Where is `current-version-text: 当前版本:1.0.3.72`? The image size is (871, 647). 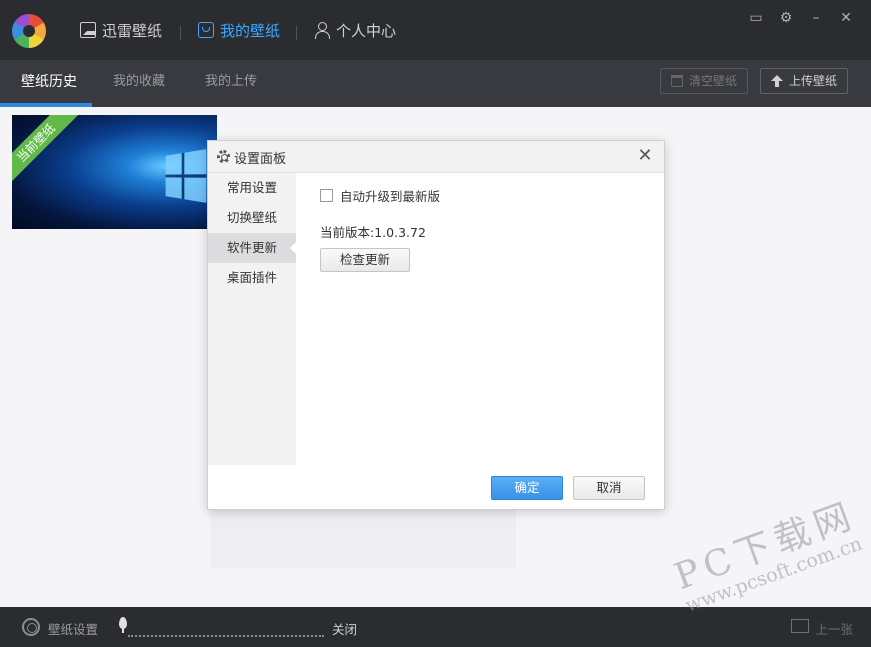 current-version-text: 当前版本:1.0.3.72 is located at coordinates (373, 232).